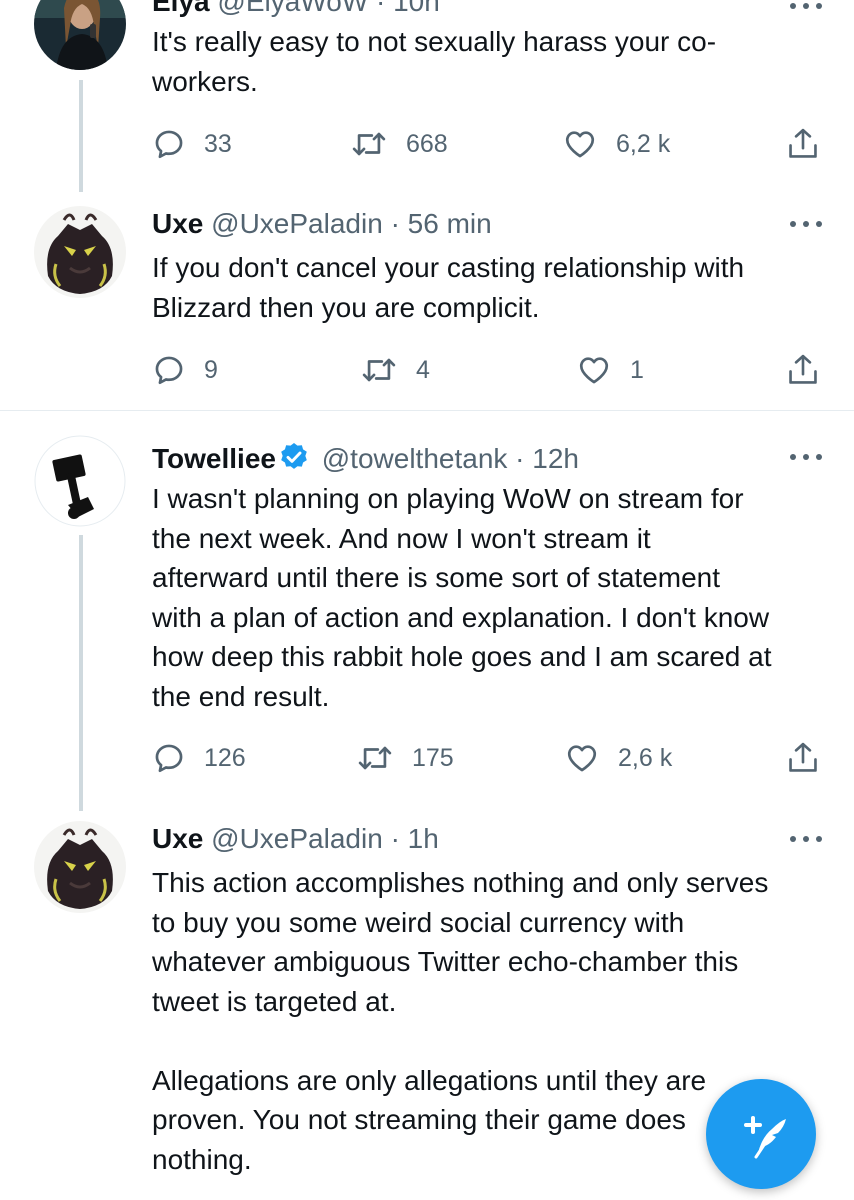 The height and width of the screenshot is (1200, 854). What do you see at coordinates (185, 370) in the screenshot?
I see `reply-button: 9` at bounding box center [185, 370].